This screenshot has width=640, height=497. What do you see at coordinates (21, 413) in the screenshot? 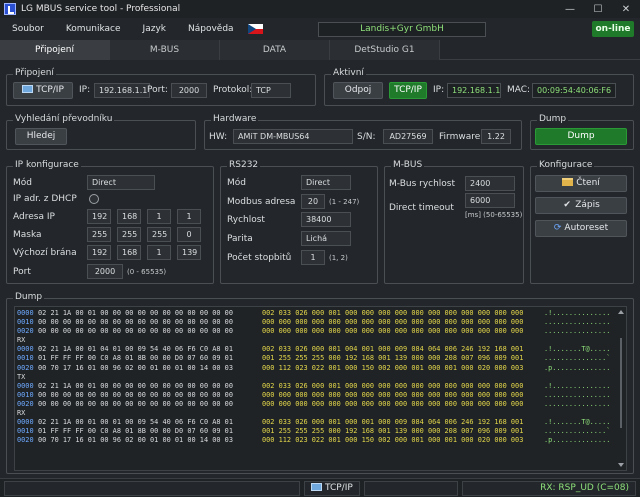
I see `dump-direction: RX` at bounding box center [21, 413].